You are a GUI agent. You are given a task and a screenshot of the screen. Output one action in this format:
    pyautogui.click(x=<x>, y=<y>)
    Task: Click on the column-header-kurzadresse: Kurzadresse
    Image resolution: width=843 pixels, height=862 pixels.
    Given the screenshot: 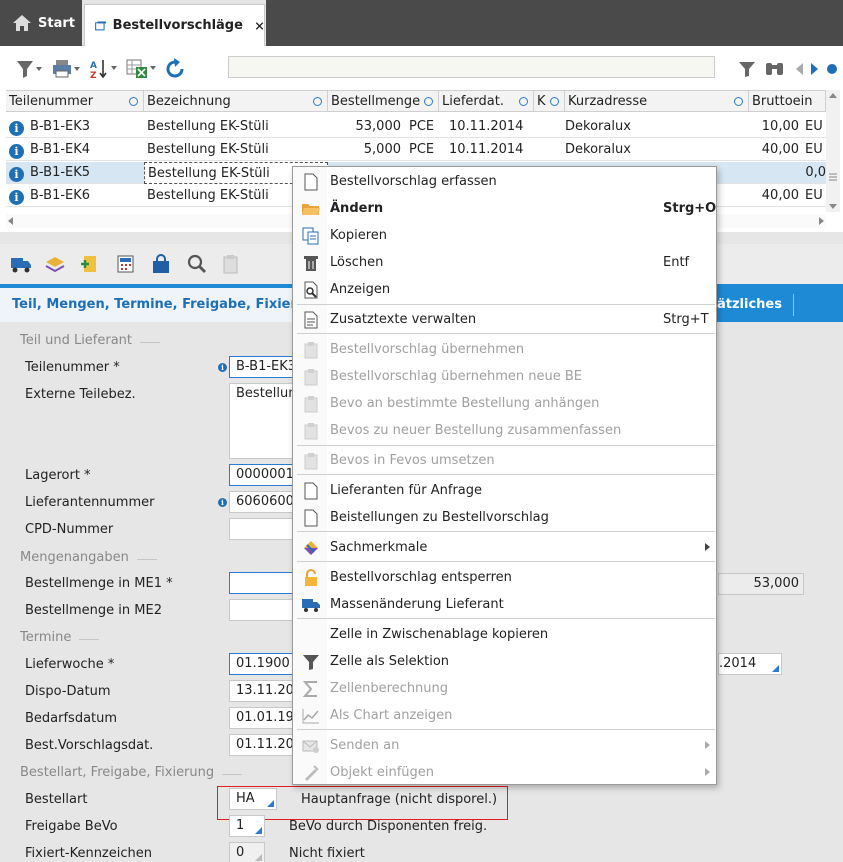 What is the action you would take?
    pyautogui.click(x=657, y=101)
    